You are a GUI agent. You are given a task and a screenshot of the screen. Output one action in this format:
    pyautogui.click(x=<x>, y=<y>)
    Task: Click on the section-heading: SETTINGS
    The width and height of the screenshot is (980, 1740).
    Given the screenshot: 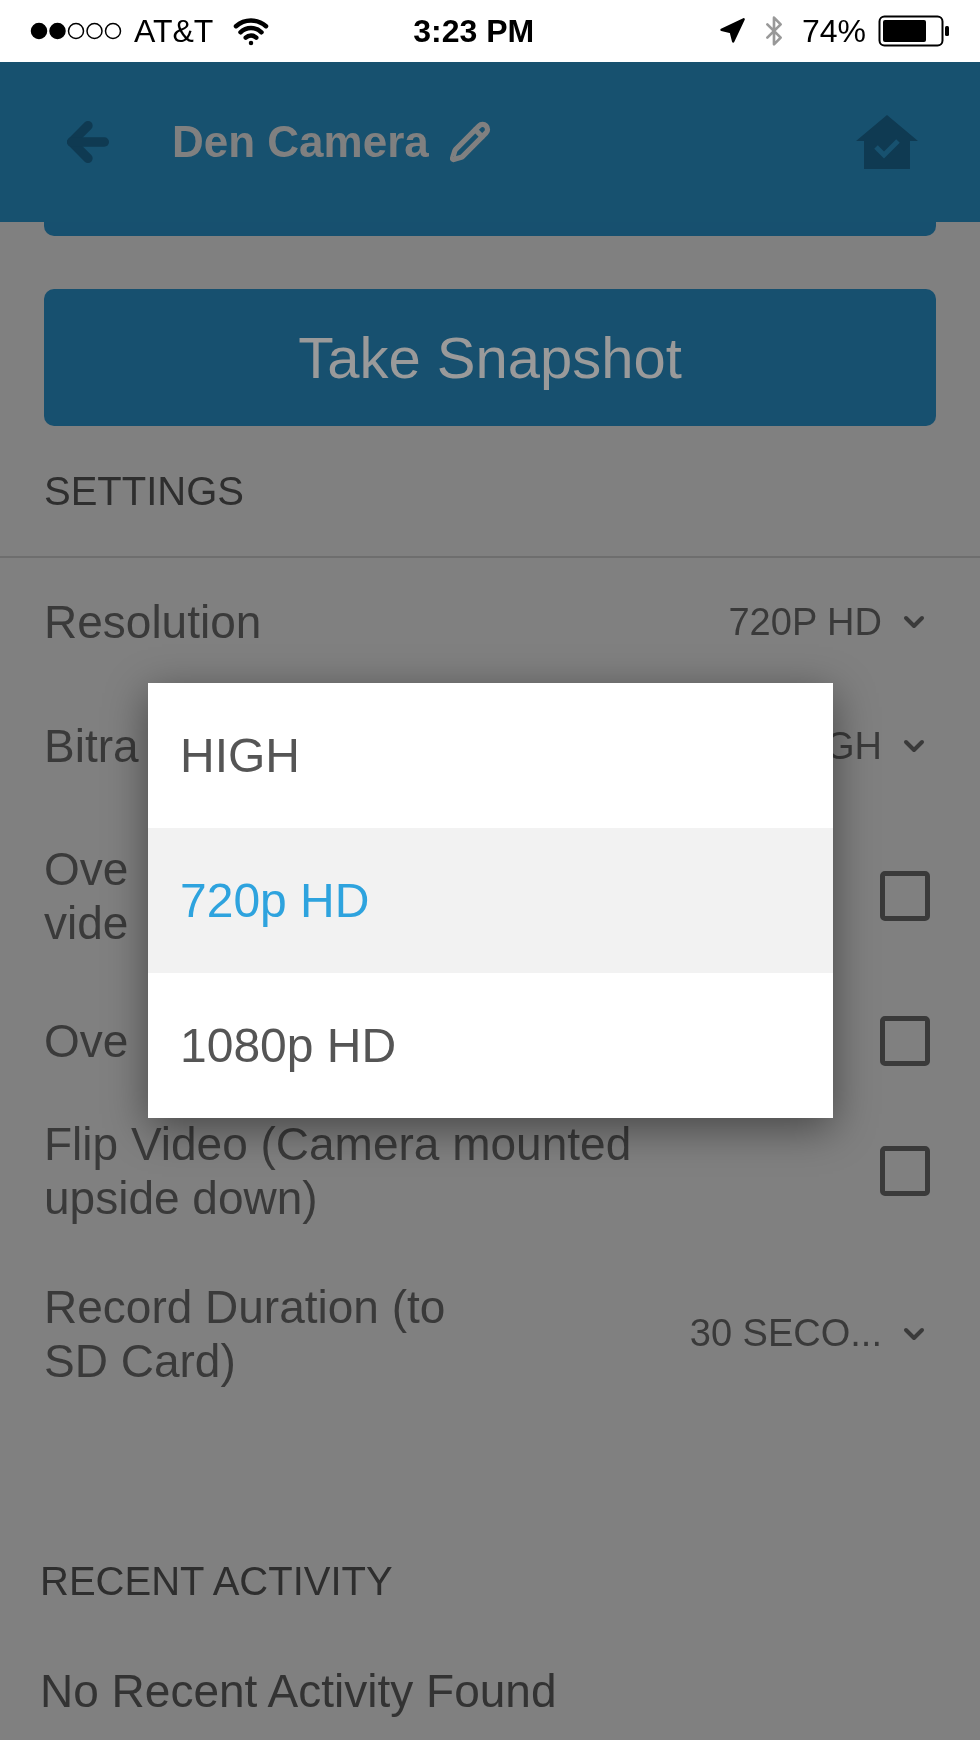 What is the action you would take?
    pyautogui.click(x=144, y=491)
    